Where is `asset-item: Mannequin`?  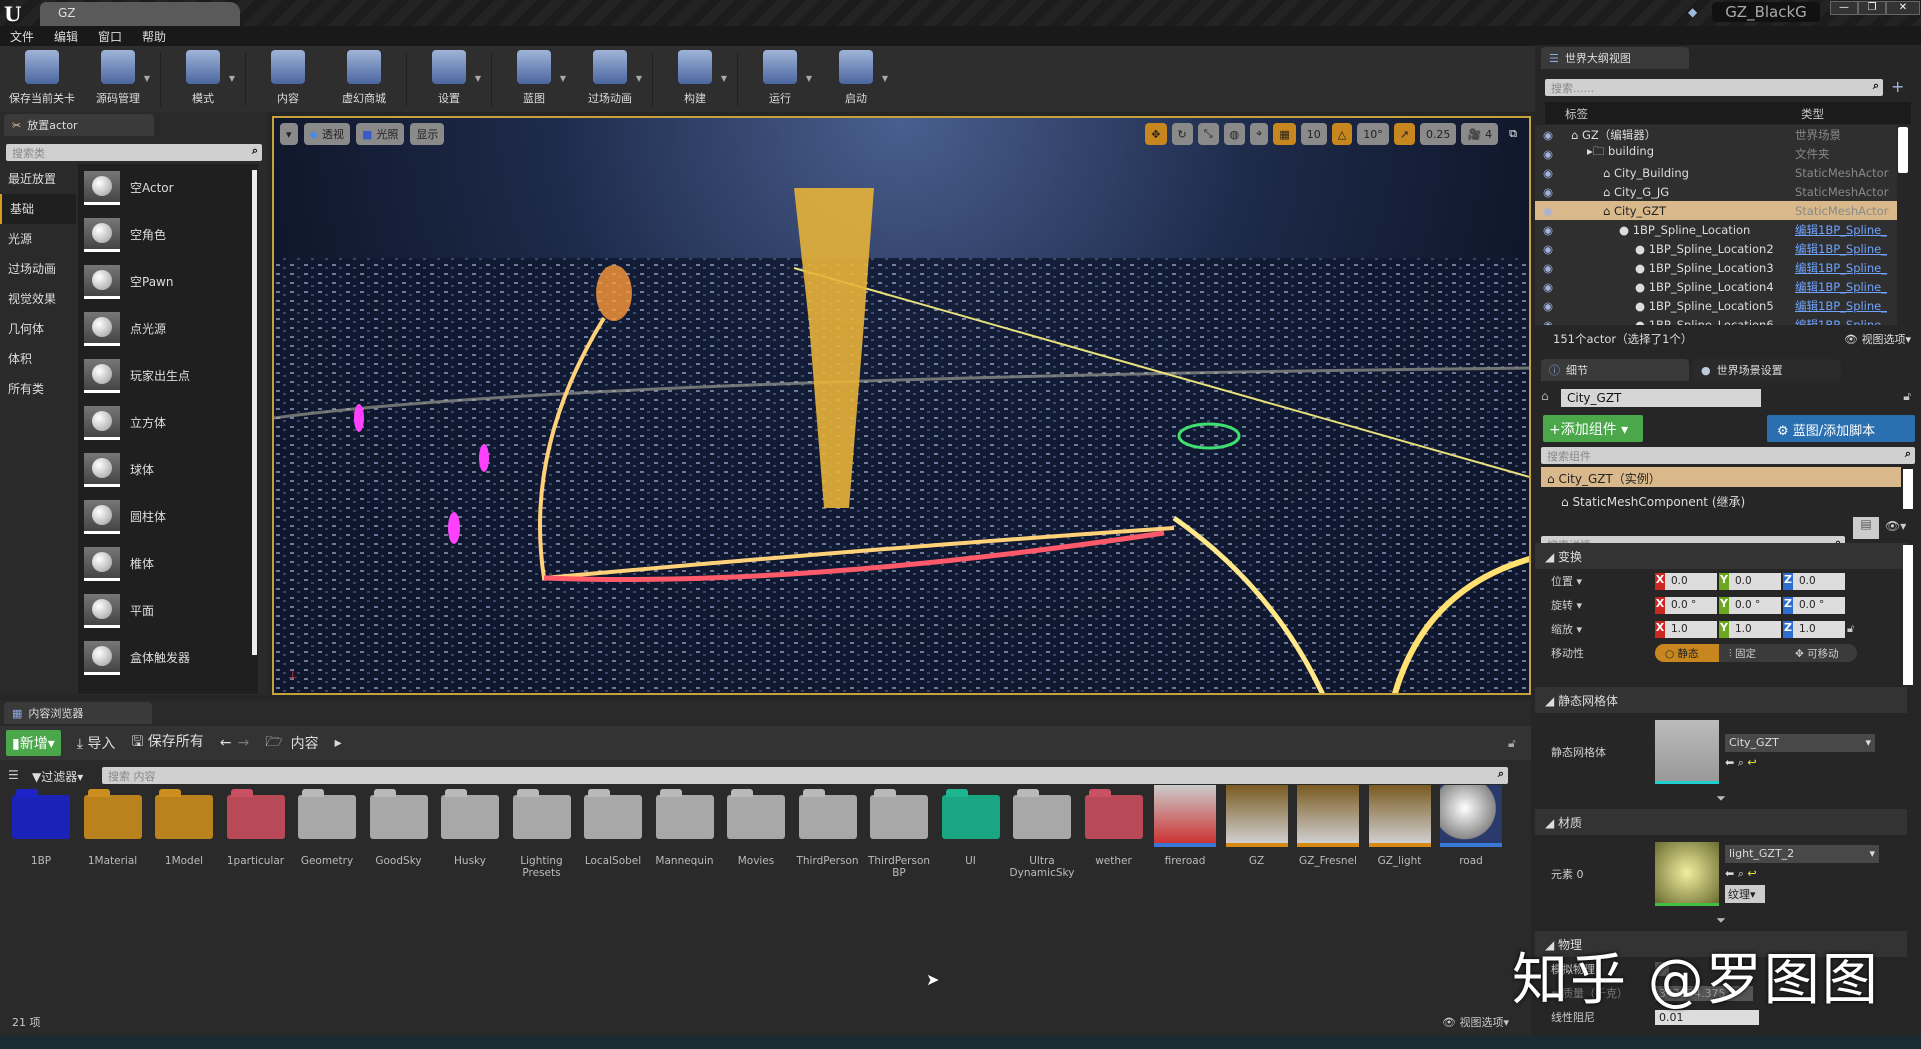
asset-item: Mannequin is located at coordinates (685, 837).